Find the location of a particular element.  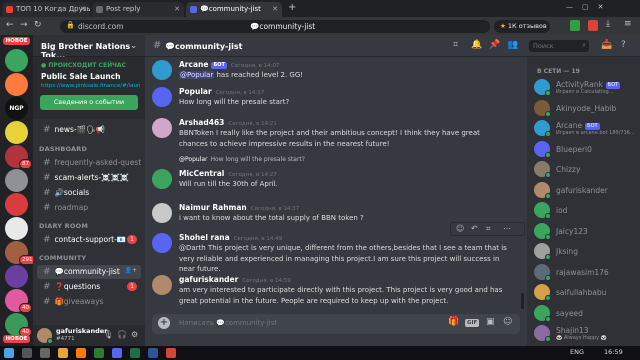

member-item: Chizzy is located at coordinates (584, 169).